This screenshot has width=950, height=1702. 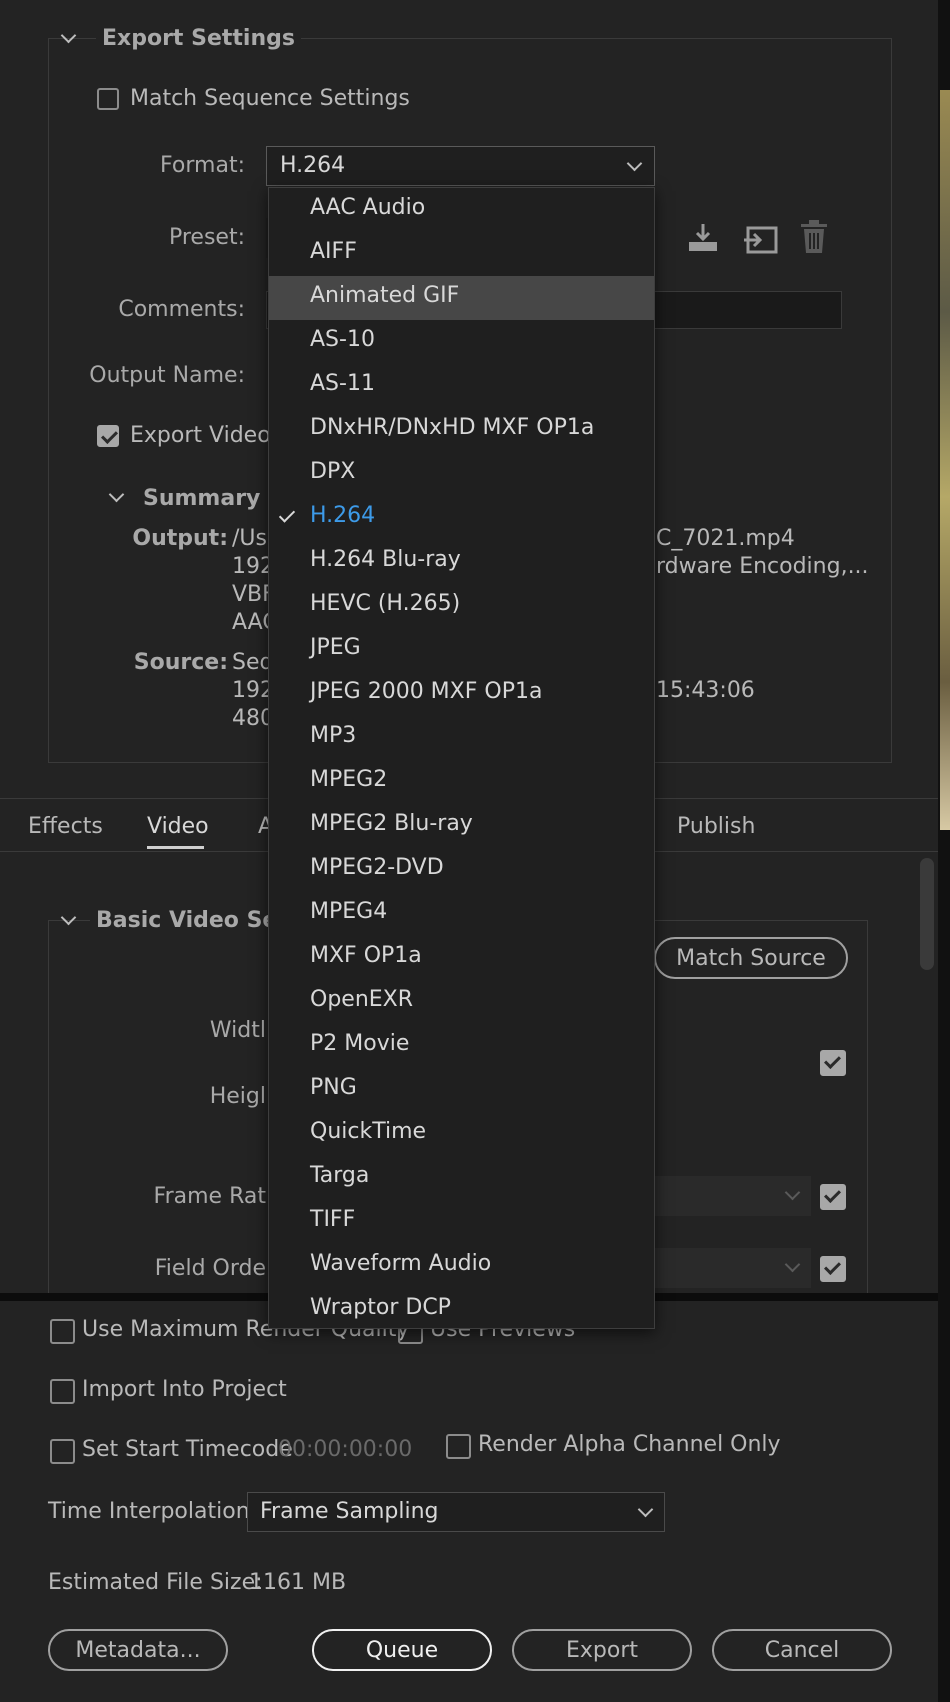 I want to click on cancel-button: Cancel, so click(x=802, y=1650).